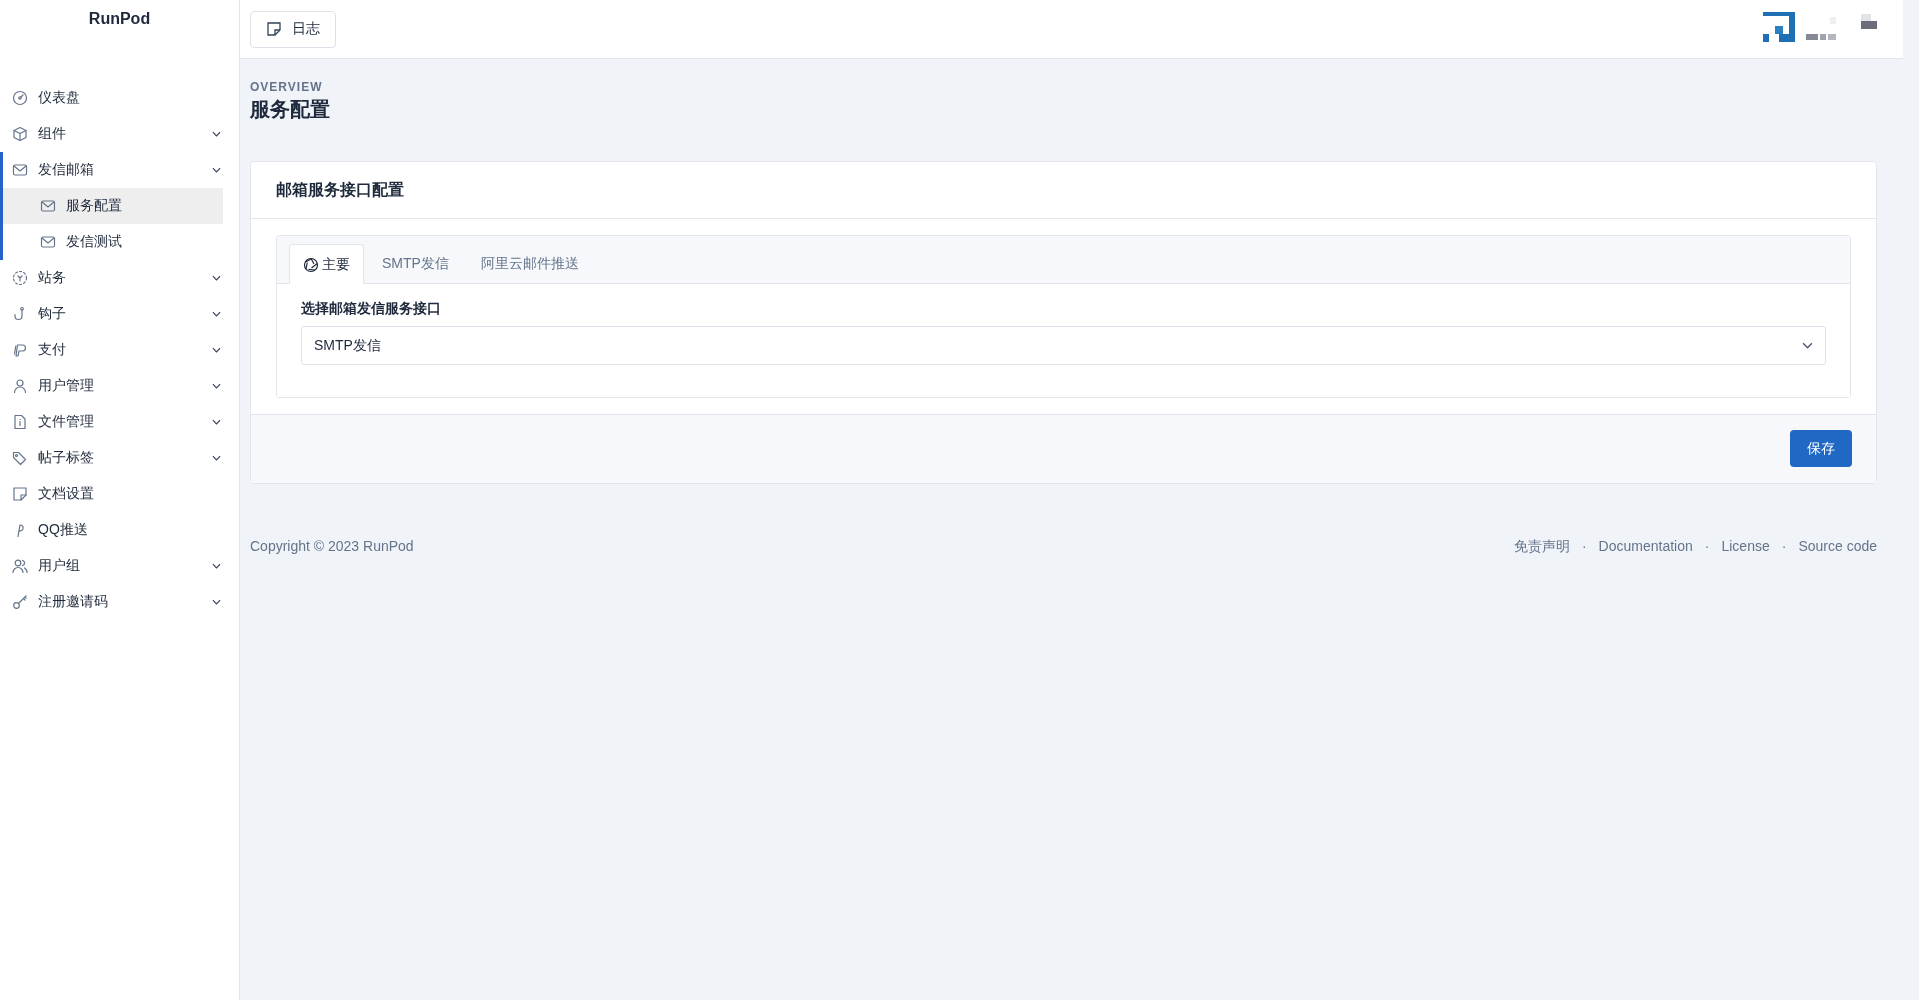  What do you see at coordinates (119, 530) in the screenshot?
I see `sidebar-item: QQ推送` at bounding box center [119, 530].